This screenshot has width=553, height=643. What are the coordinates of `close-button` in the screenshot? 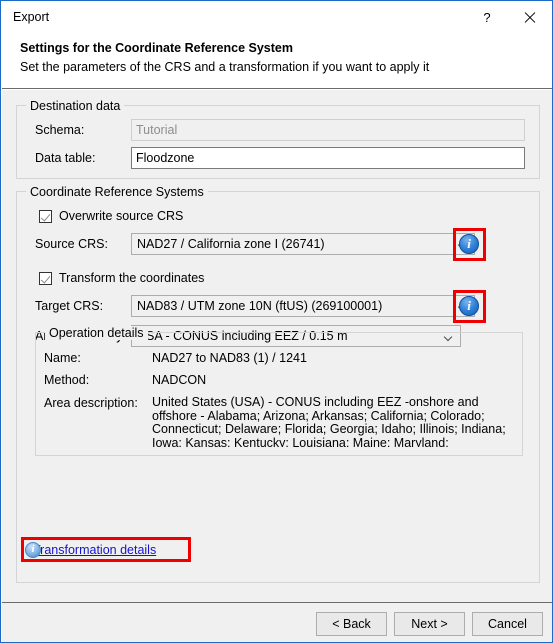 It's located at (529, 17).